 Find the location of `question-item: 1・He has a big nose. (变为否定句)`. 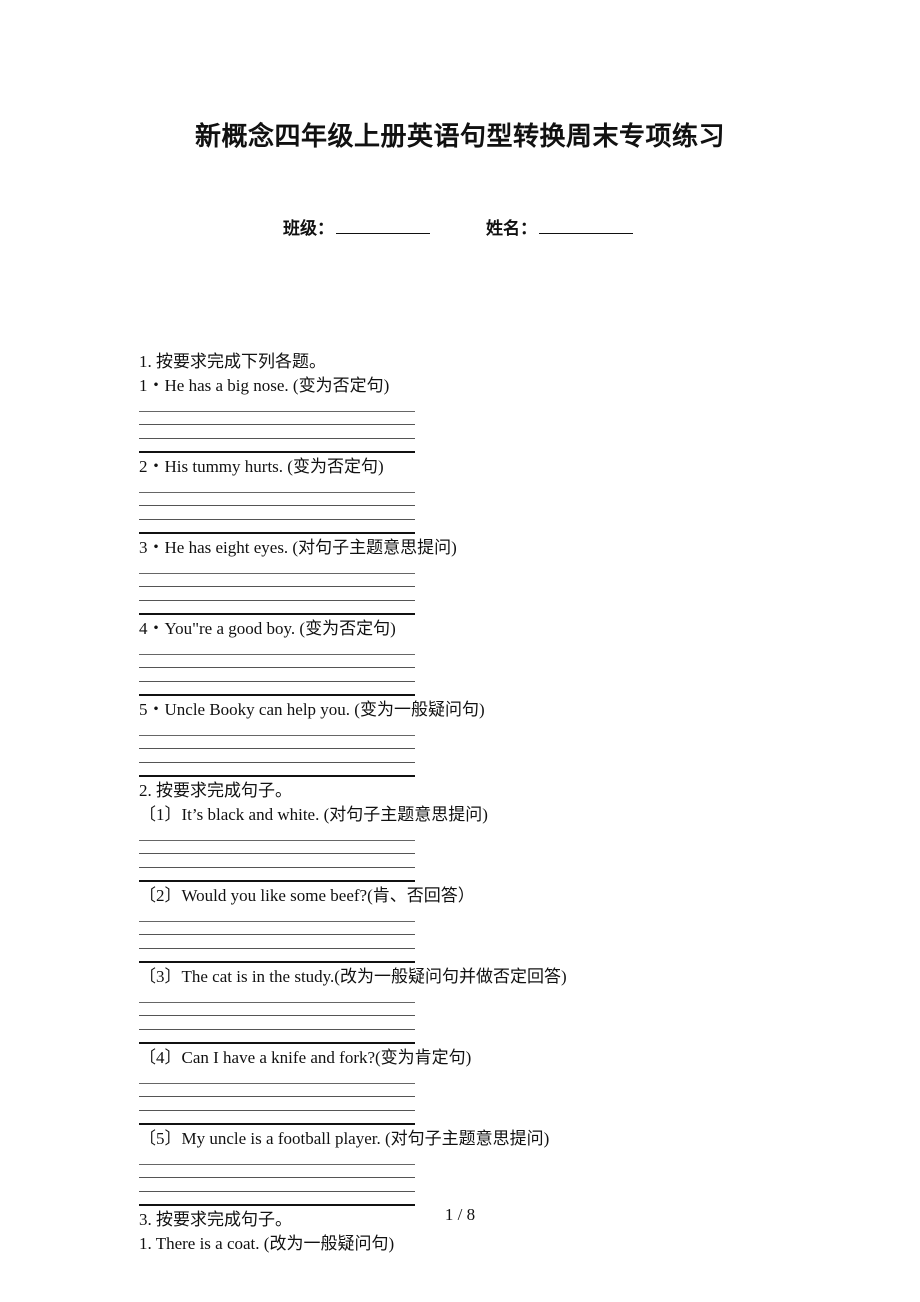

question-item: 1・He has a big nose. (变为否定句) is located at coordinates (264, 385).